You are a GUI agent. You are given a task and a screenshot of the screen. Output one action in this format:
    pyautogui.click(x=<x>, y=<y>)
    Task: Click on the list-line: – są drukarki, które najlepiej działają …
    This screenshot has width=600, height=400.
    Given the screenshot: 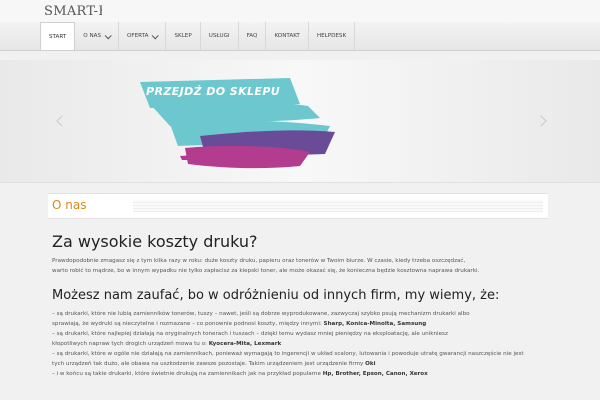 What is the action you would take?
    pyautogui.click(x=250, y=334)
    